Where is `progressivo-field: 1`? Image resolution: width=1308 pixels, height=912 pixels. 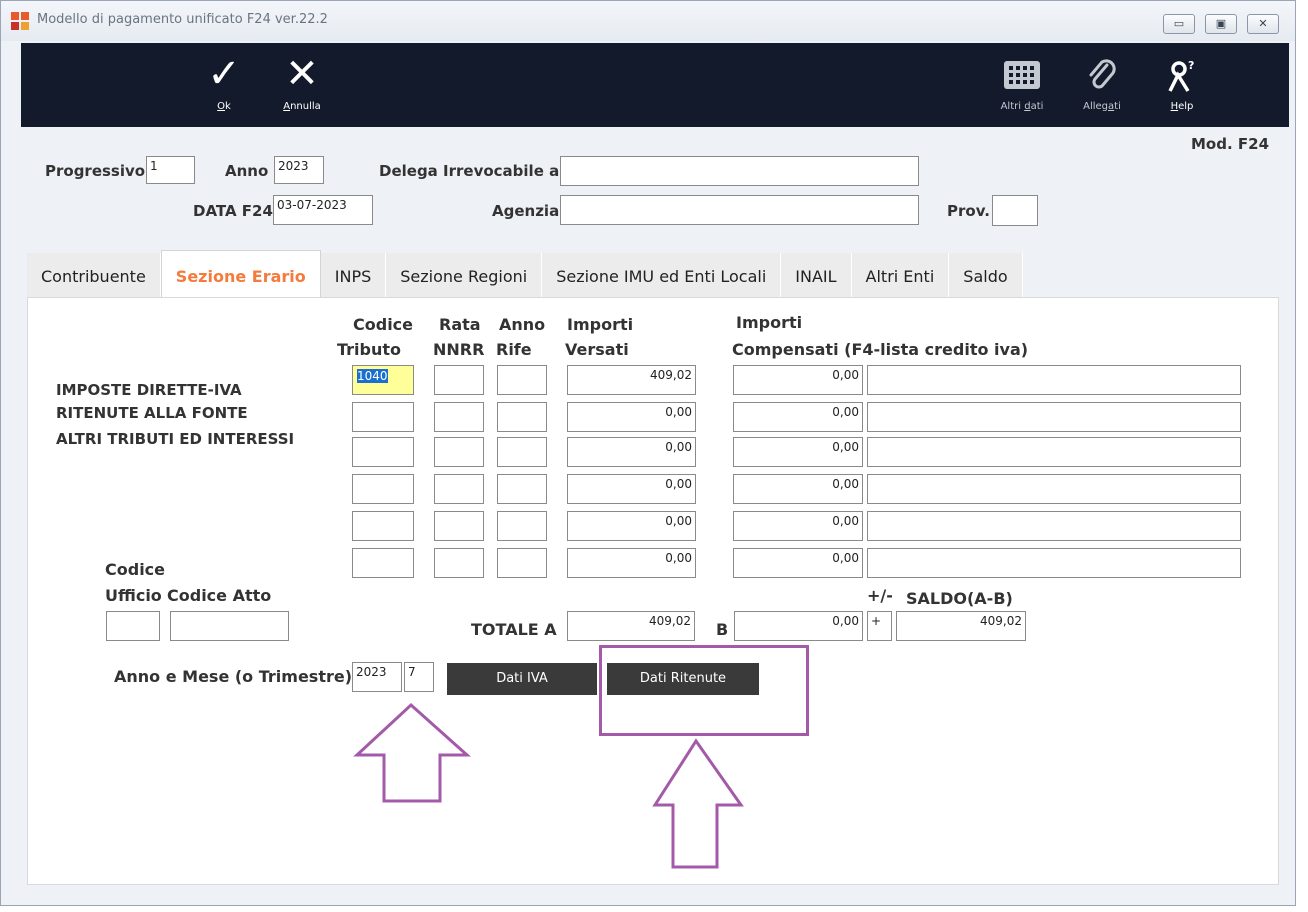
progressivo-field: 1 is located at coordinates (170, 170).